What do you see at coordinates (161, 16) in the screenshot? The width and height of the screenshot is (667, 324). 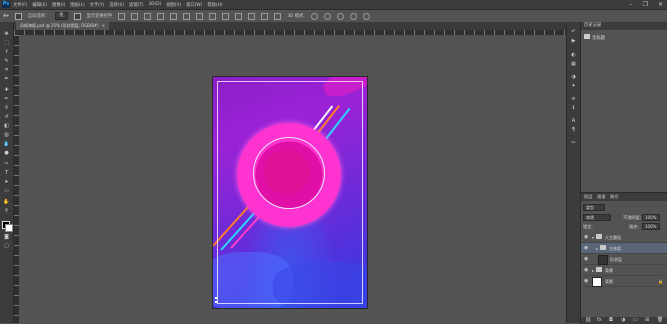 I see `align-left-icon` at bounding box center [161, 16].